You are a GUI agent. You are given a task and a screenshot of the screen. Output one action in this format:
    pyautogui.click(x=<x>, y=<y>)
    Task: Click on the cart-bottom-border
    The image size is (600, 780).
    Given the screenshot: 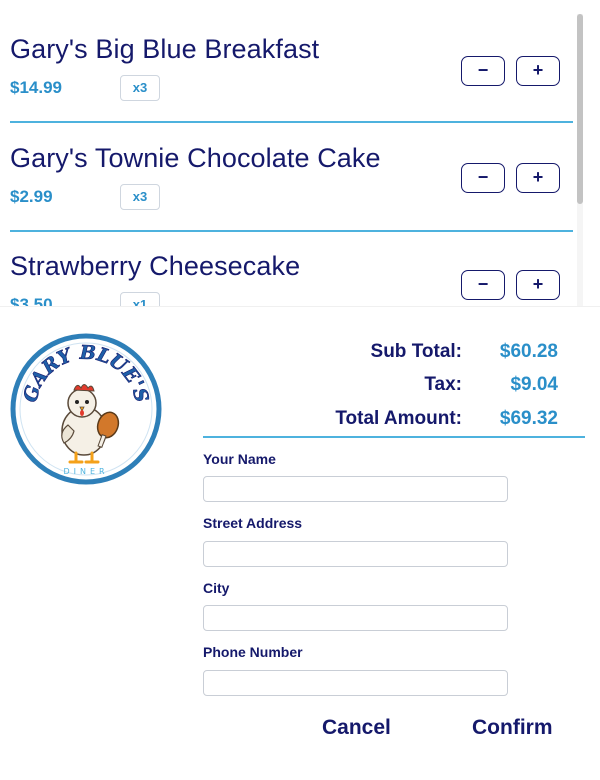 What is the action you would take?
    pyautogui.click(x=300, y=306)
    